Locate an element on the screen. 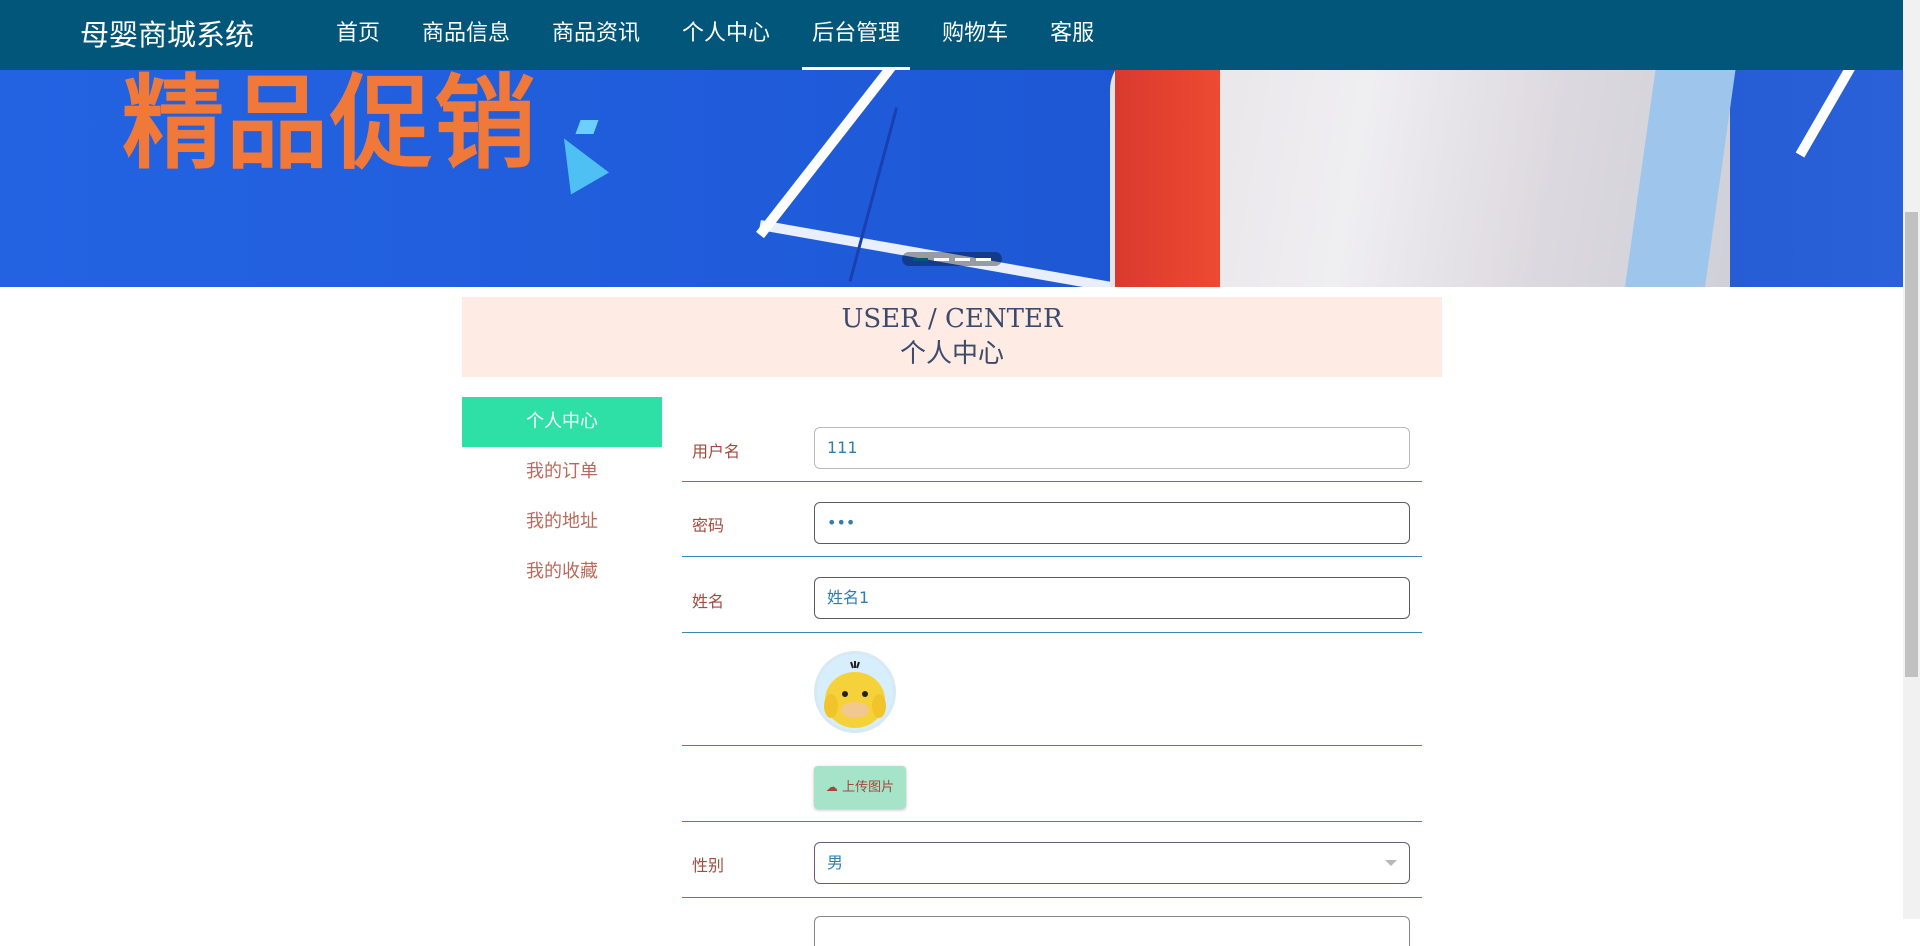  username-input: 111 is located at coordinates (1112, 448).